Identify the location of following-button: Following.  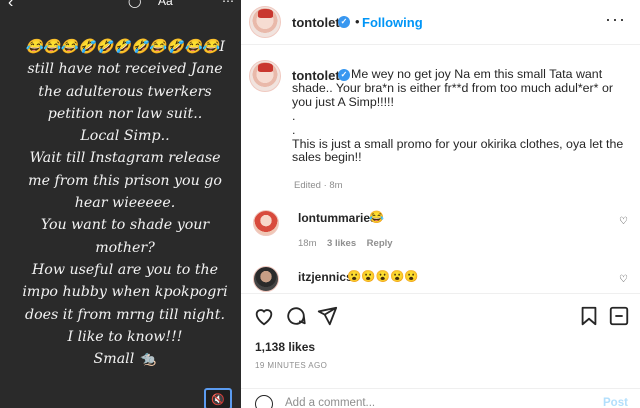
(392, 22).